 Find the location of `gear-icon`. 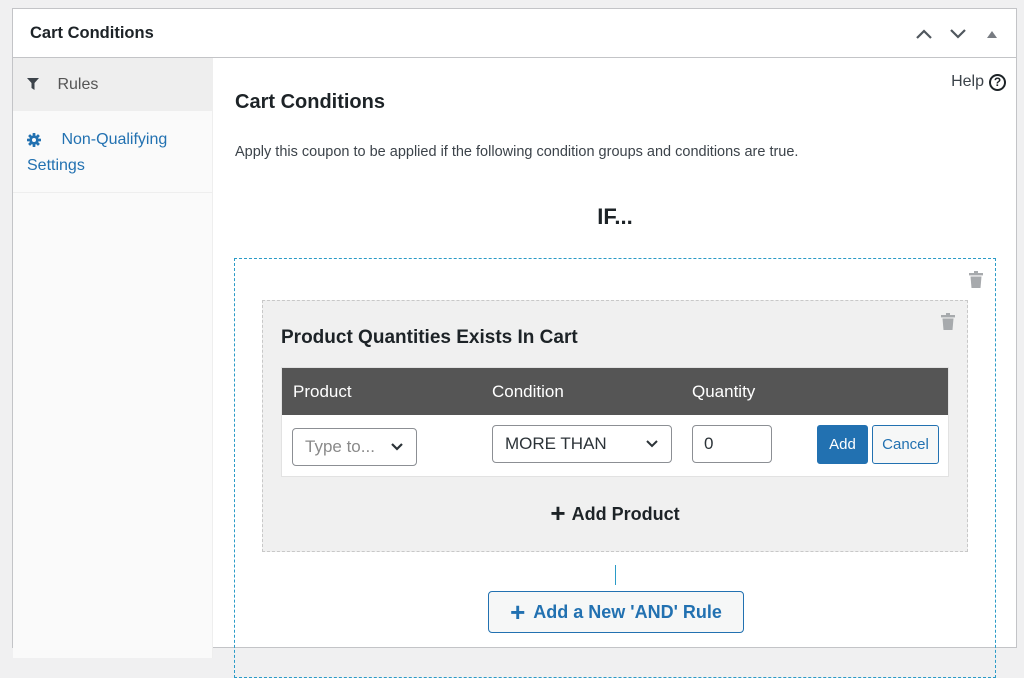

gear-icon is located at coordinates (34, 139).